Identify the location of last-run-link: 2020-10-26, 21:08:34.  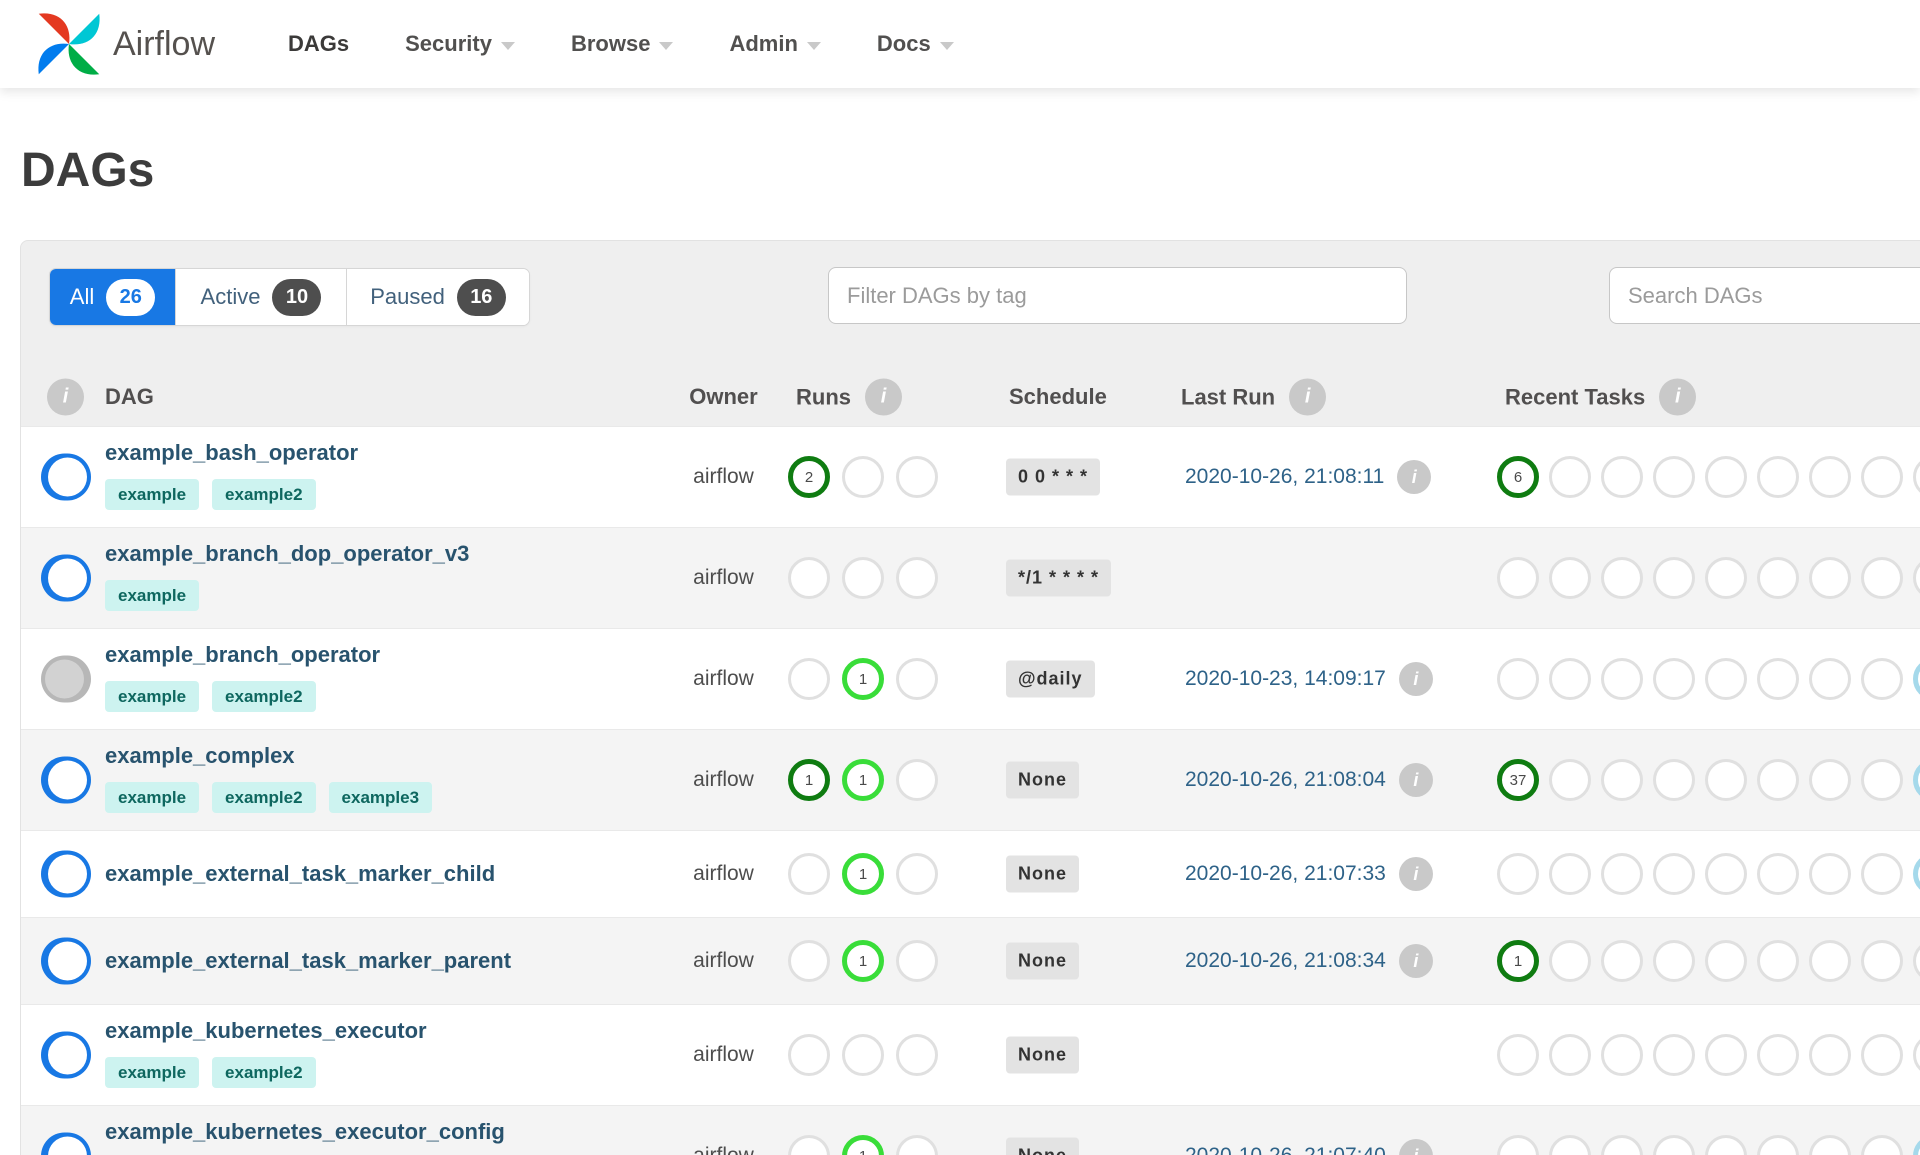
(1285, 961).